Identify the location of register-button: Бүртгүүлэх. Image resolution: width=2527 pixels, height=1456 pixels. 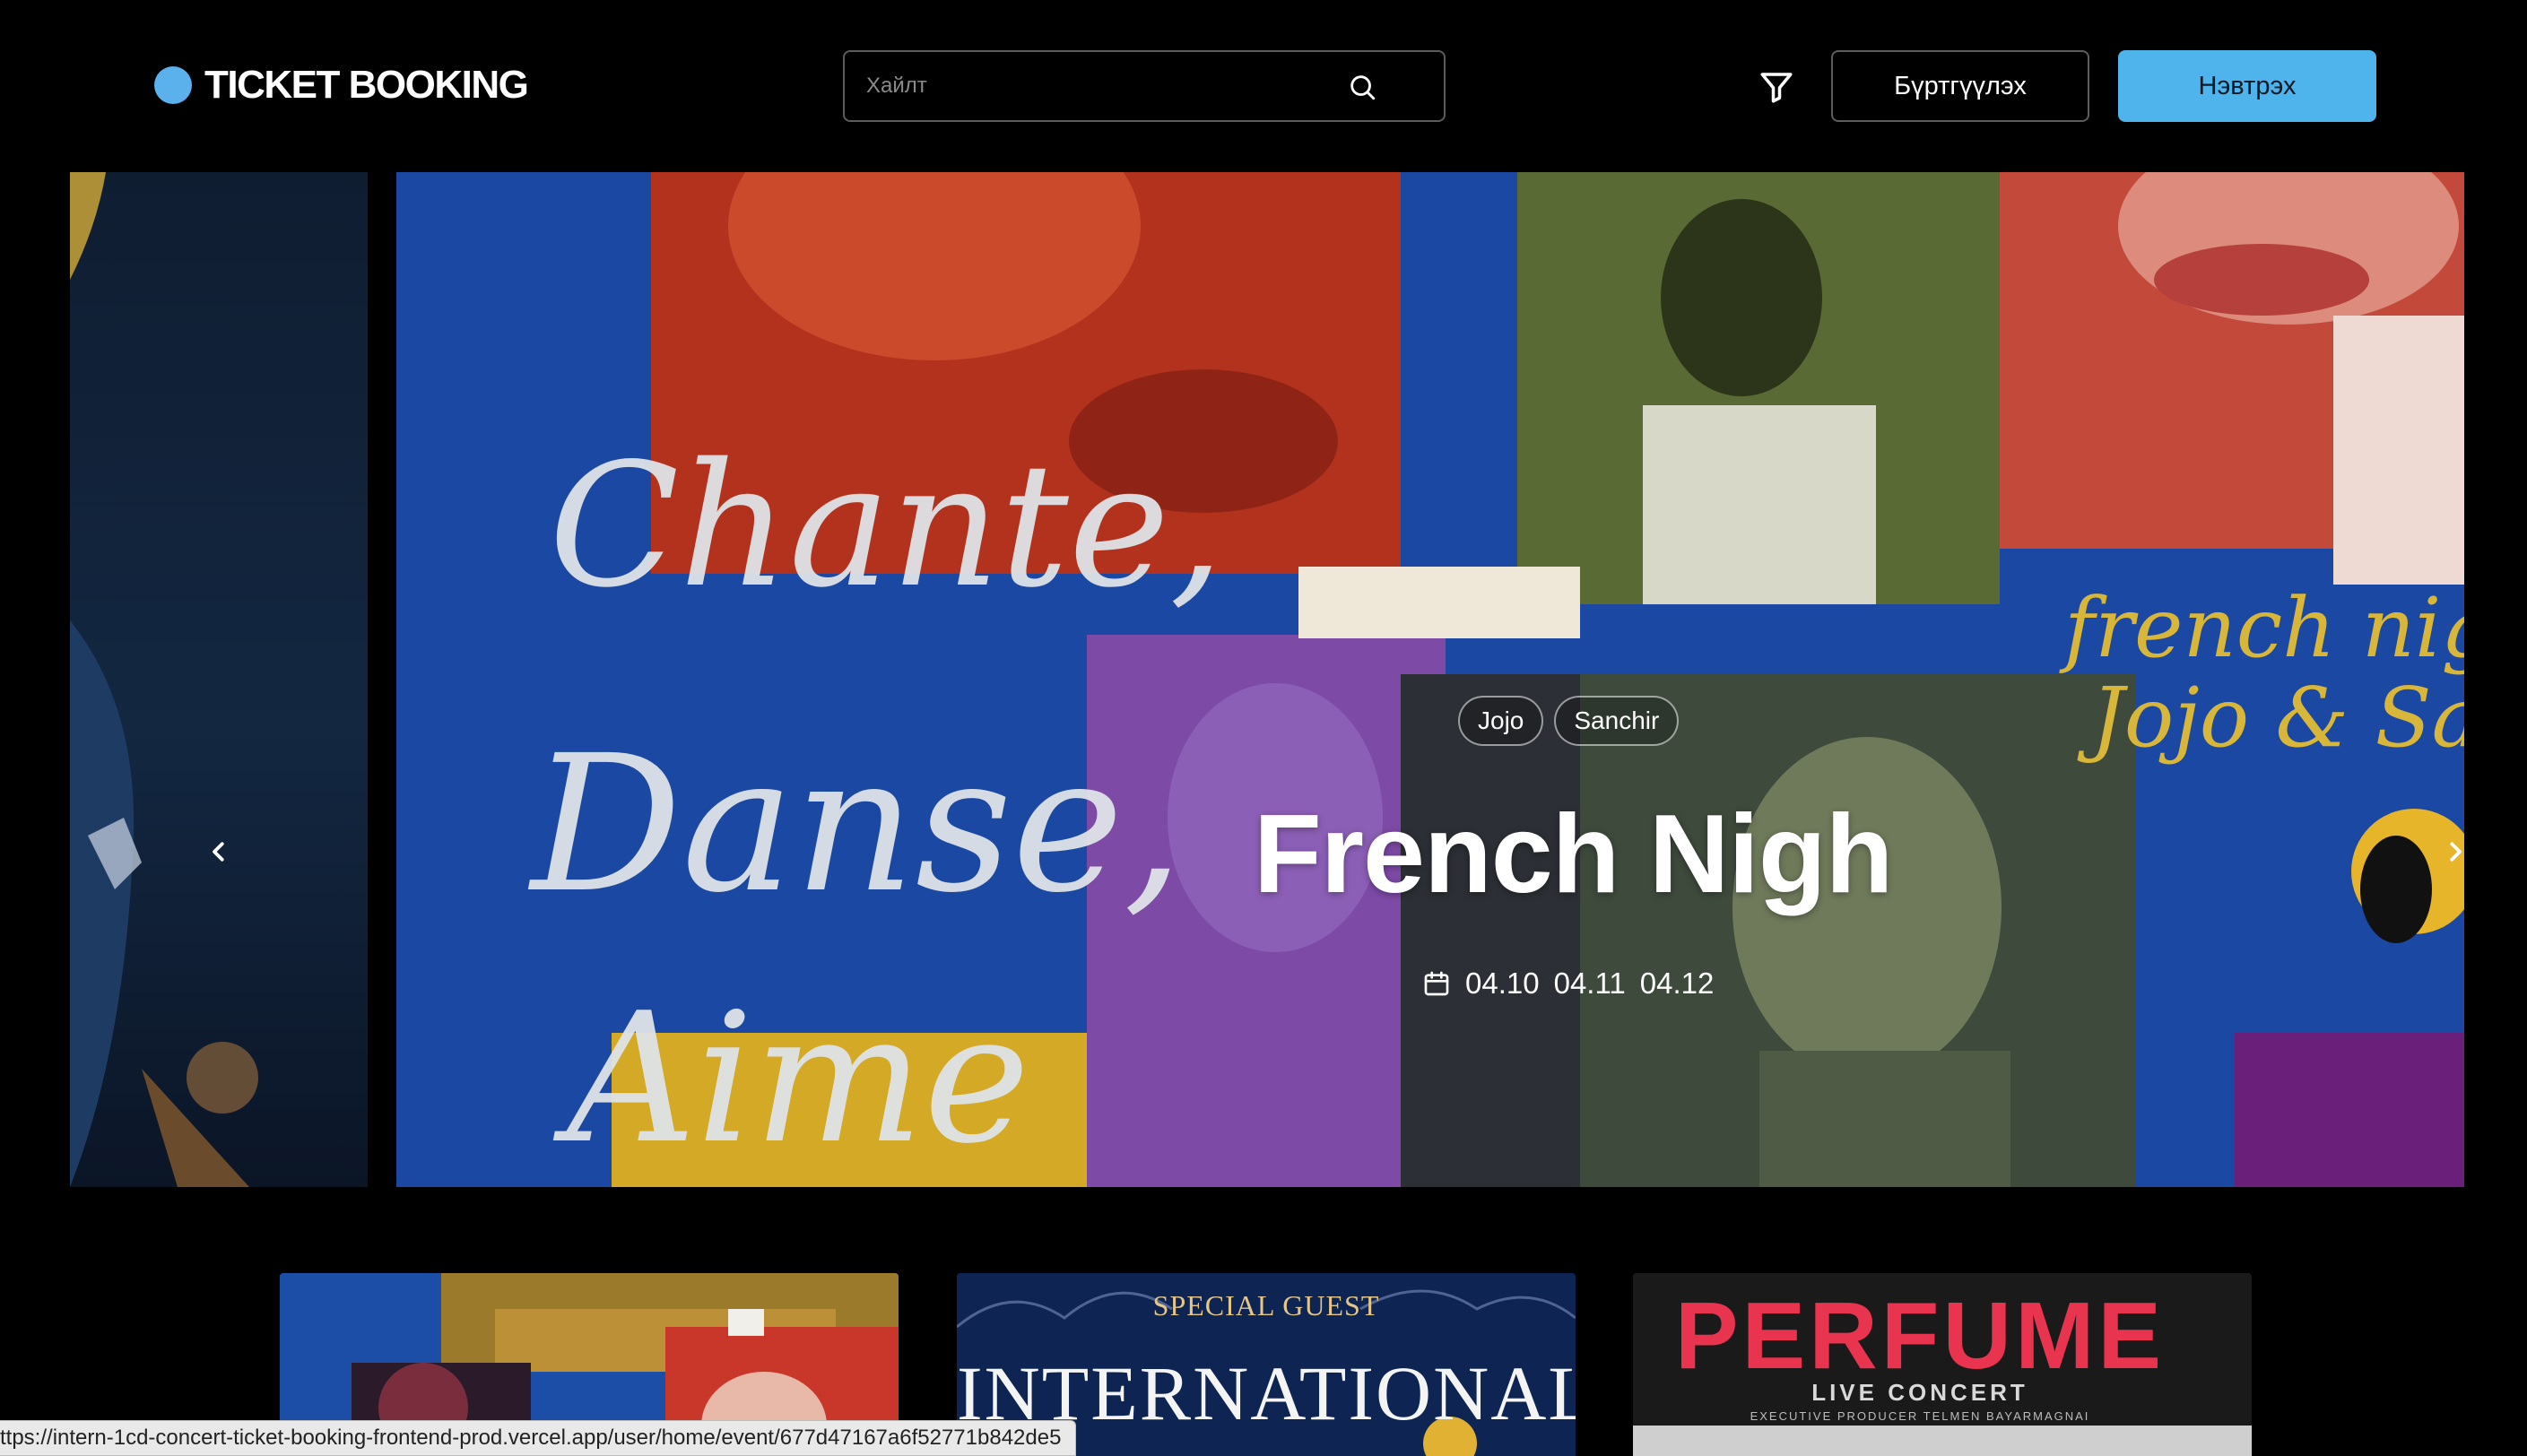
(1960, 86).